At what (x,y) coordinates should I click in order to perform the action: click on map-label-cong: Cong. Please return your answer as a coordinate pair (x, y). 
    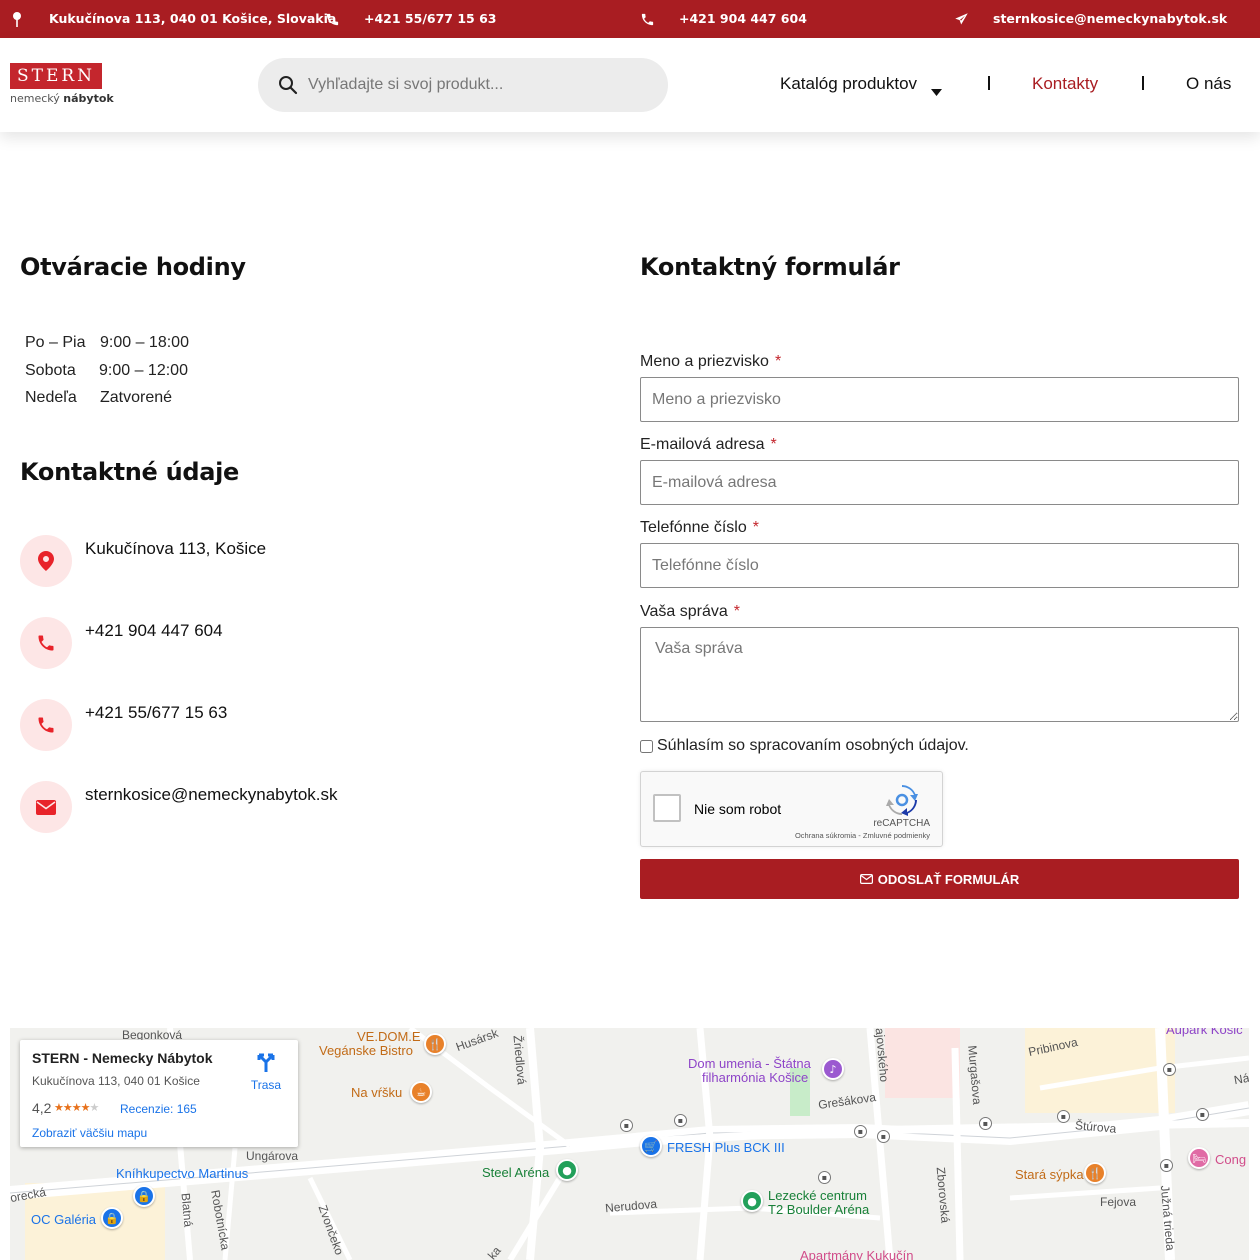
    Looking at the image, I should click on (1231, 1159).